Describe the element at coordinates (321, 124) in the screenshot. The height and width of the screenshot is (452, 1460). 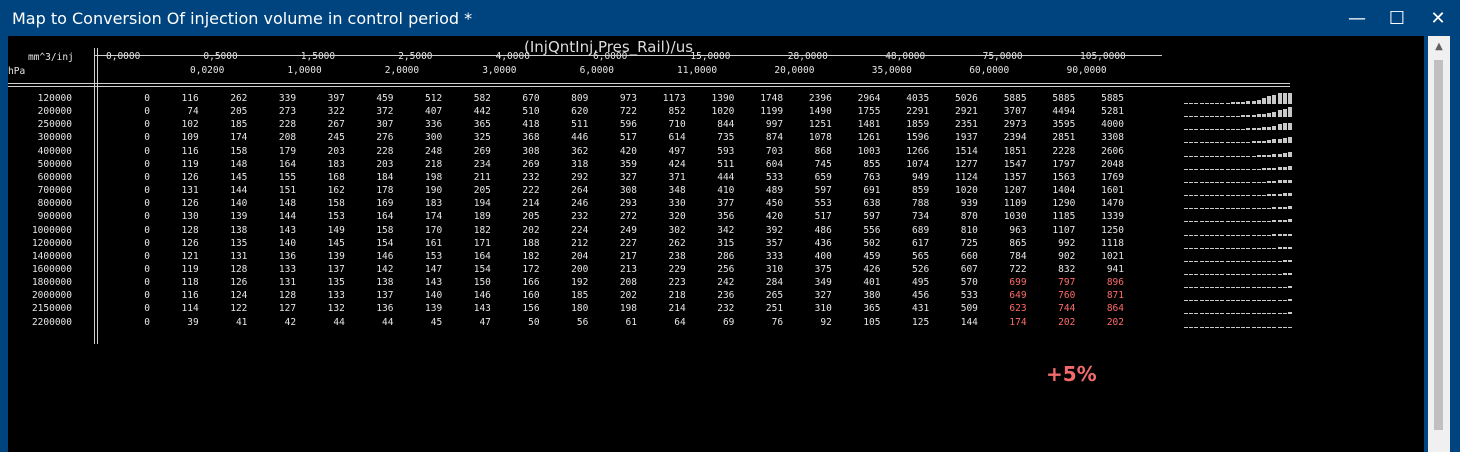
I see `table-cell: 267` at that location.